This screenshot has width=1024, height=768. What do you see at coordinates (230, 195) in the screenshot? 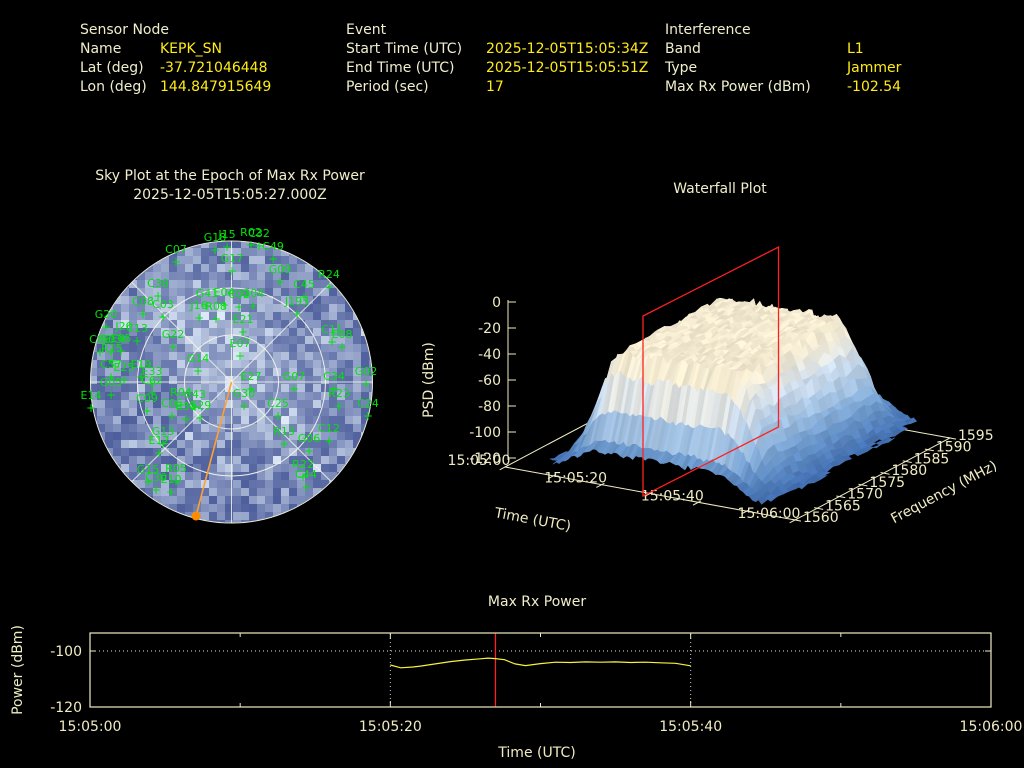
I see `sky-plot-subtitle: 2025-12-05T15:05:27.000Z` at bounding box center [230, 195].